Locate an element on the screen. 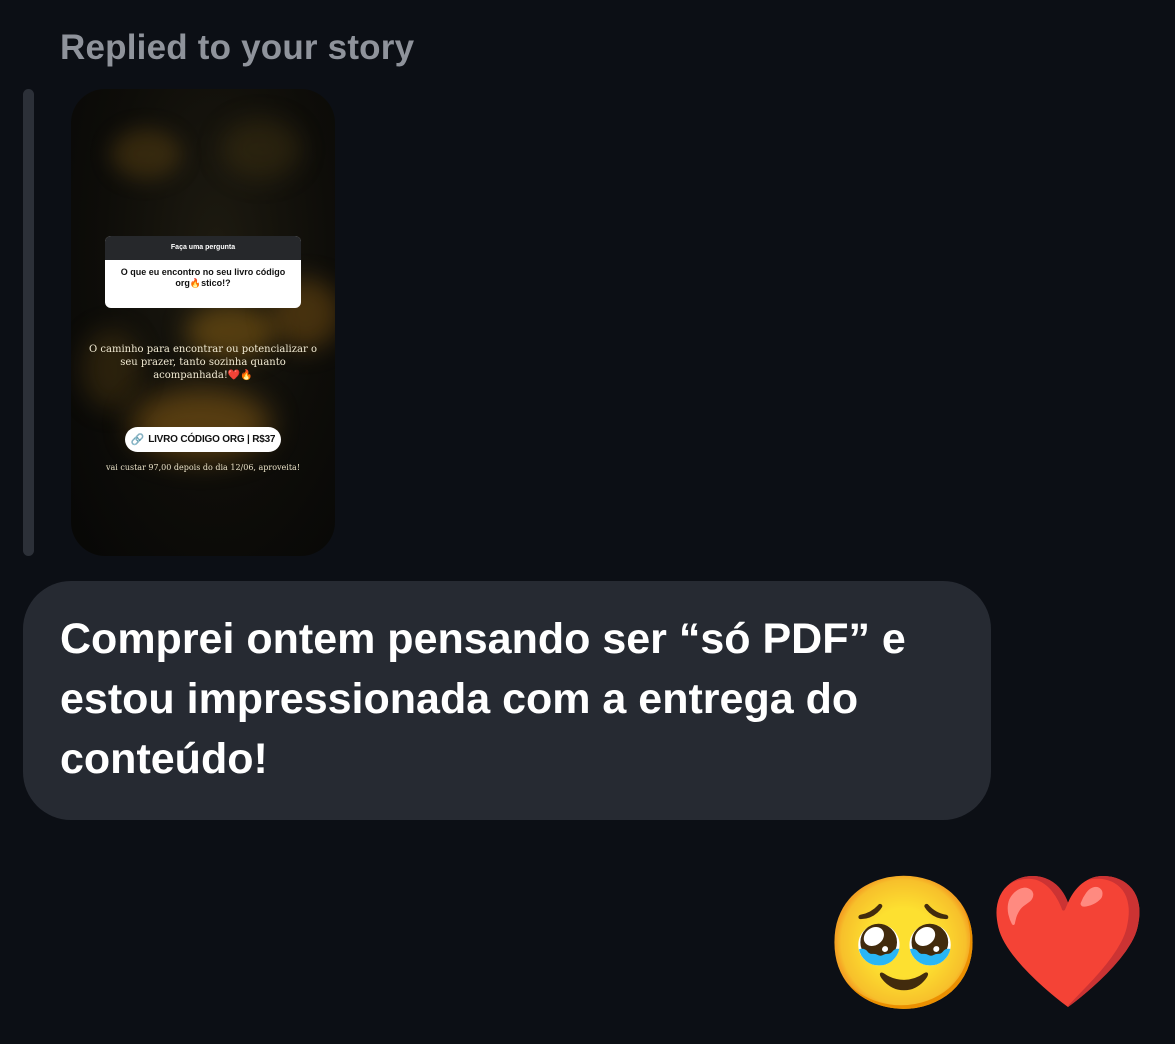 This screenshot has height=1044, width=1175. red-heart-emoji: ❤️ is located at coordinates (1068, 941).